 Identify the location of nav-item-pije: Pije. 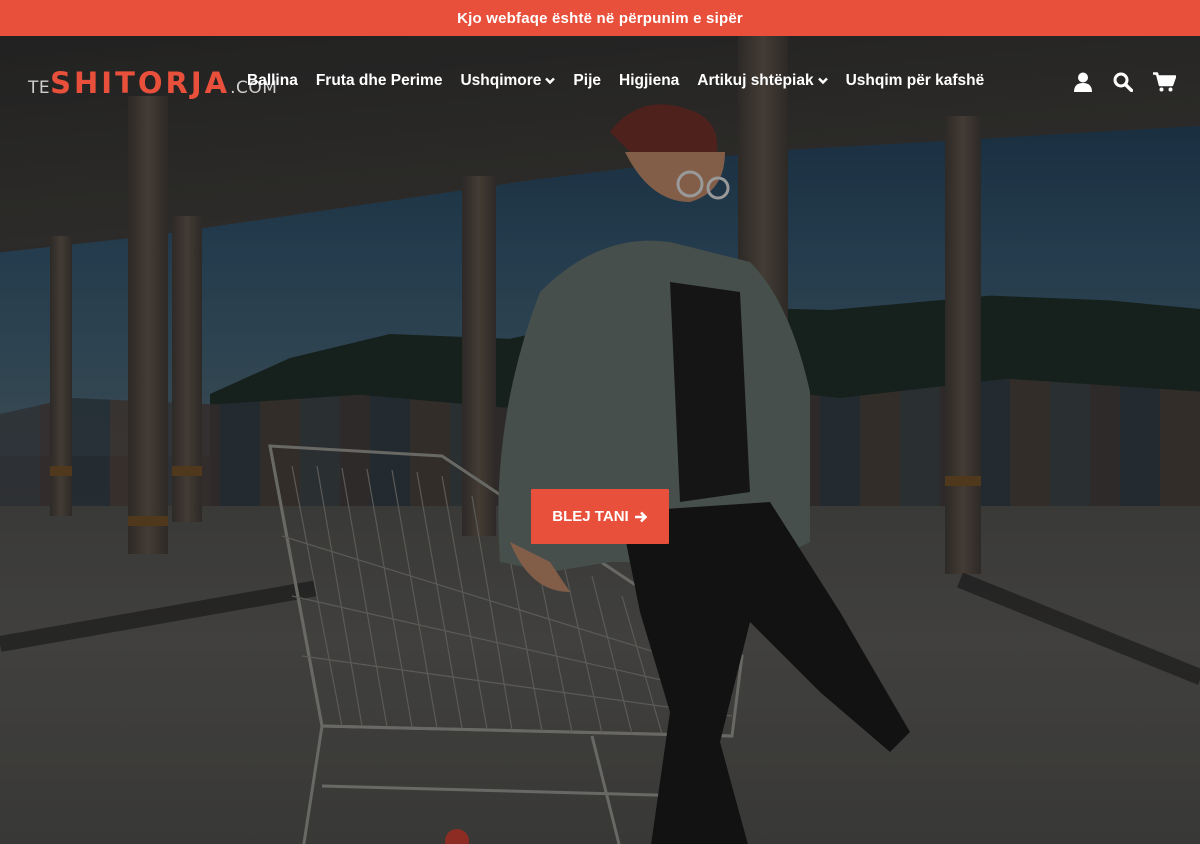
(587, 81).